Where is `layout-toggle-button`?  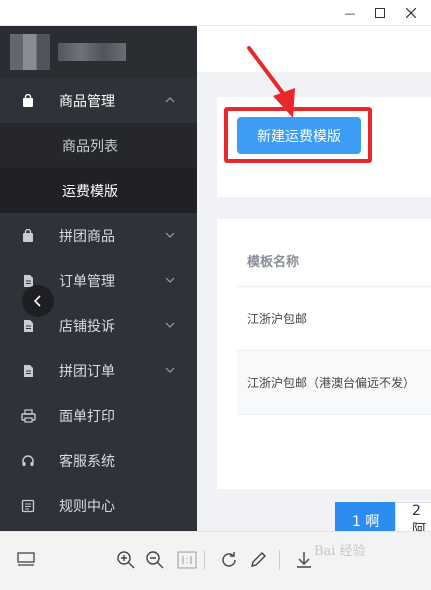 layout-toggle-button is located at coordinates (26, 560).